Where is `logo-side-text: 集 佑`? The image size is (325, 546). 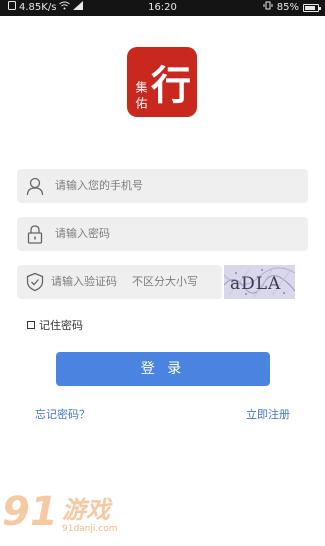 logo-side-text: 集 佑 is located at coordinates (141, 94).